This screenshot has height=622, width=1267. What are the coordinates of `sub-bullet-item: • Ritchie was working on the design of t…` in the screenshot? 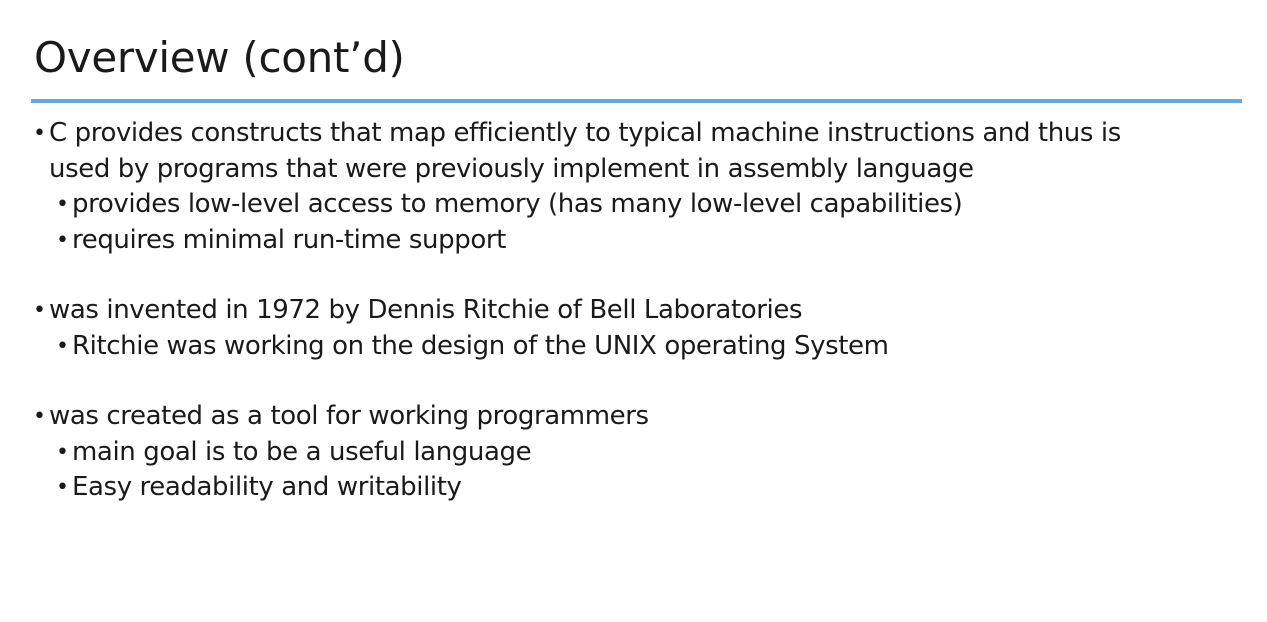 It's located at (635, 347).